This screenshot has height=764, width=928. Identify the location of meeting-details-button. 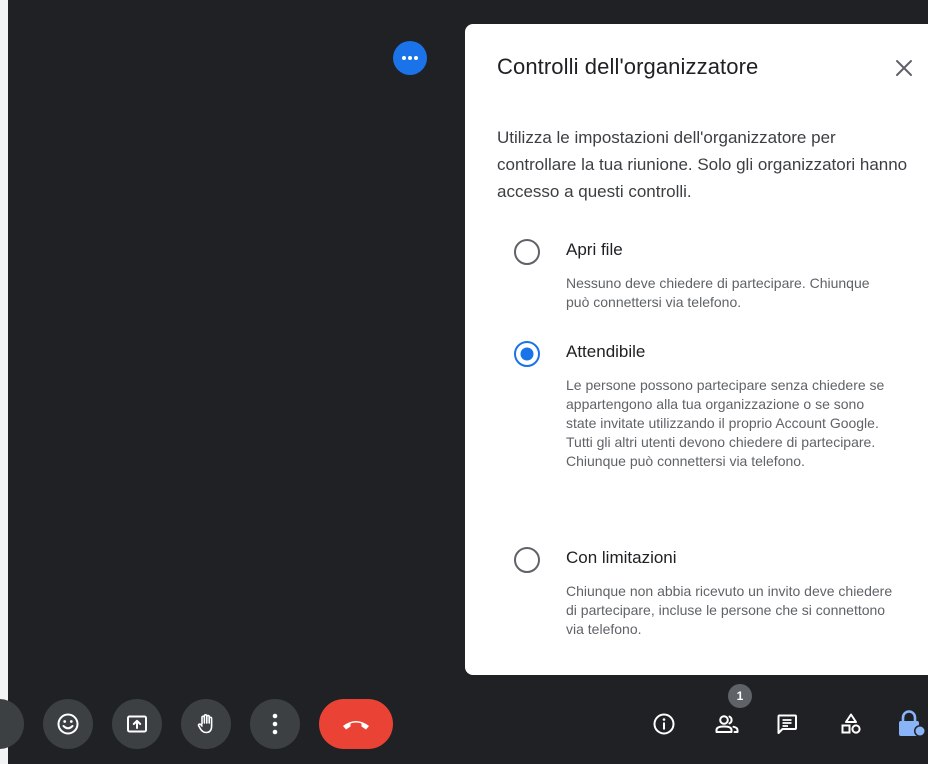
(664, 724).